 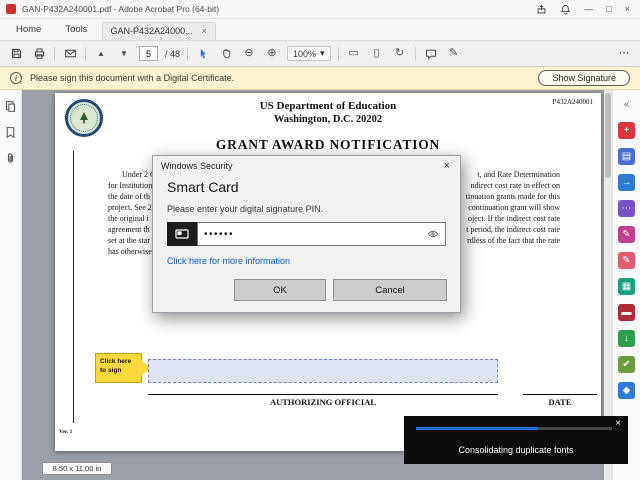 I want to click on dialog-title-bar: Windows Security ×, so click(x=306, y=166).